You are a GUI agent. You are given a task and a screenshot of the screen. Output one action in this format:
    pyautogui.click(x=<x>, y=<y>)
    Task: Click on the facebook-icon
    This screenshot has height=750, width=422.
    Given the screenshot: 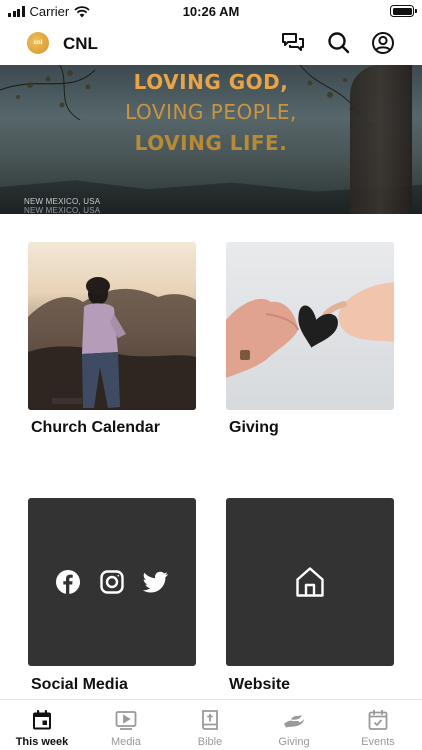 What is the action you would take?
    pyautogui.click(x=68, y=582)
    